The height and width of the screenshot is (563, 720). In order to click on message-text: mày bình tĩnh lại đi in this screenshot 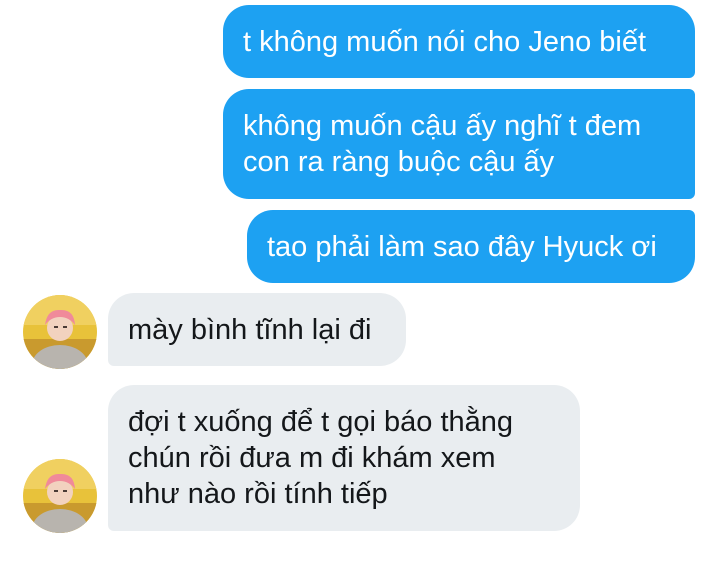, I will do `click(250, 330)`.